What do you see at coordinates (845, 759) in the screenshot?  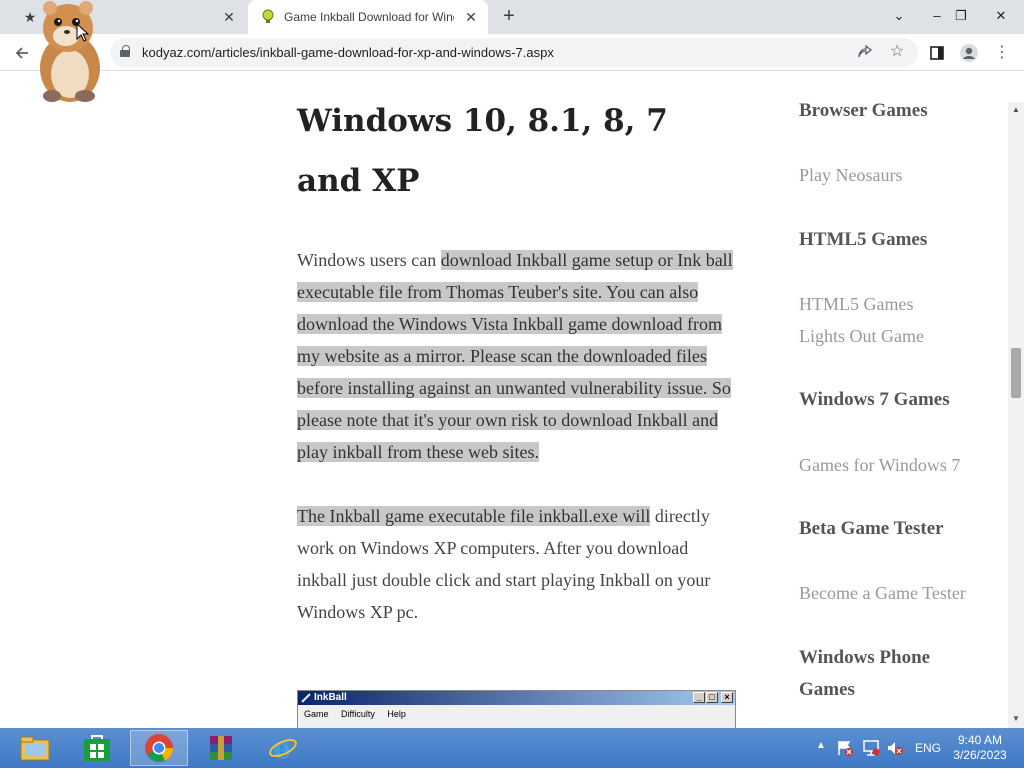 I see `action-center-flag-icon` at bounding box center [845, 759].